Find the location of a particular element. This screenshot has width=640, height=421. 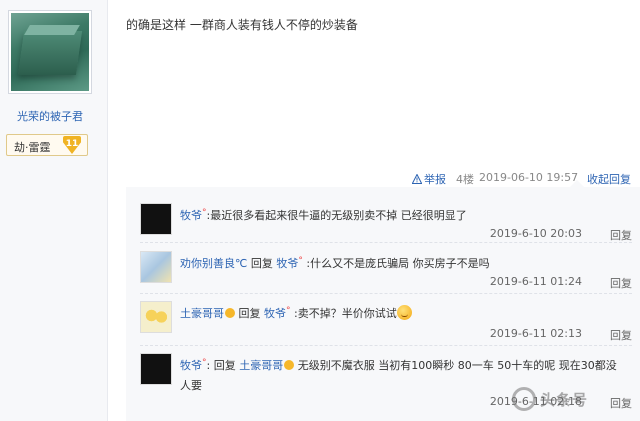

author-name: 光荣的被子君 is located at coordinates (50, 116).